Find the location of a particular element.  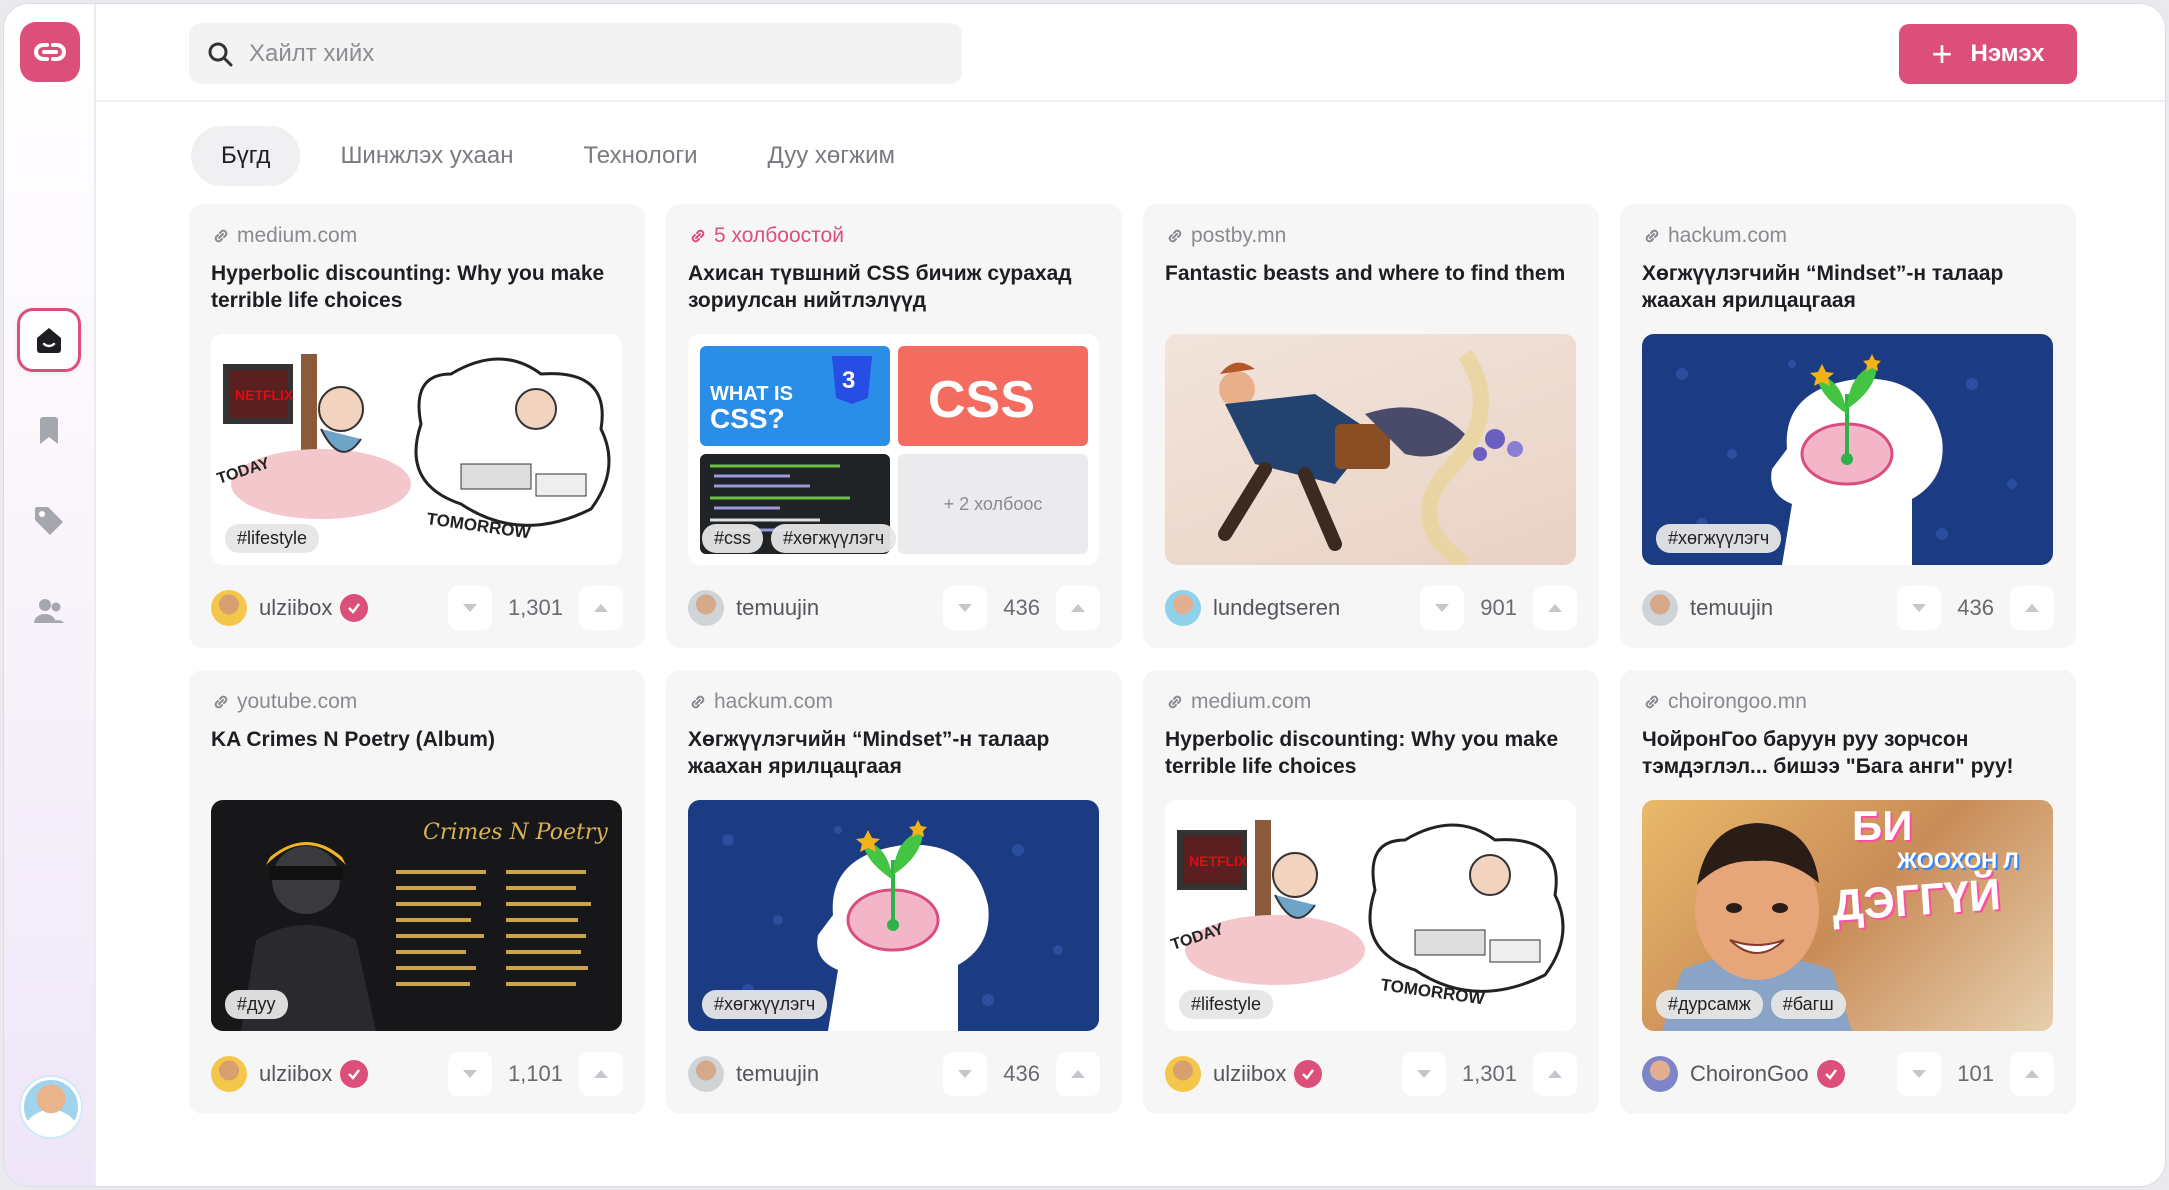

card-footer: ulziibox 1,301 is located at coordinates (417, 608).